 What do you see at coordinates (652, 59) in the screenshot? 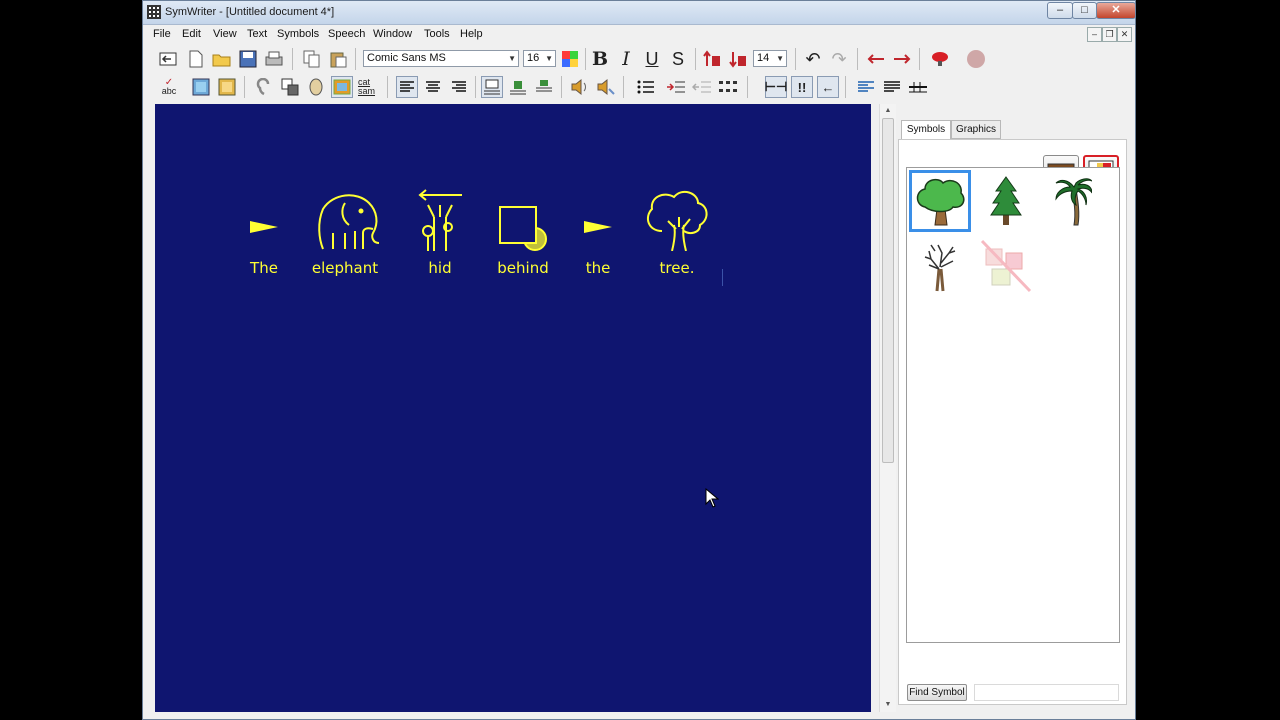
I see `underline-button: U` at bounding box center [652, 59].